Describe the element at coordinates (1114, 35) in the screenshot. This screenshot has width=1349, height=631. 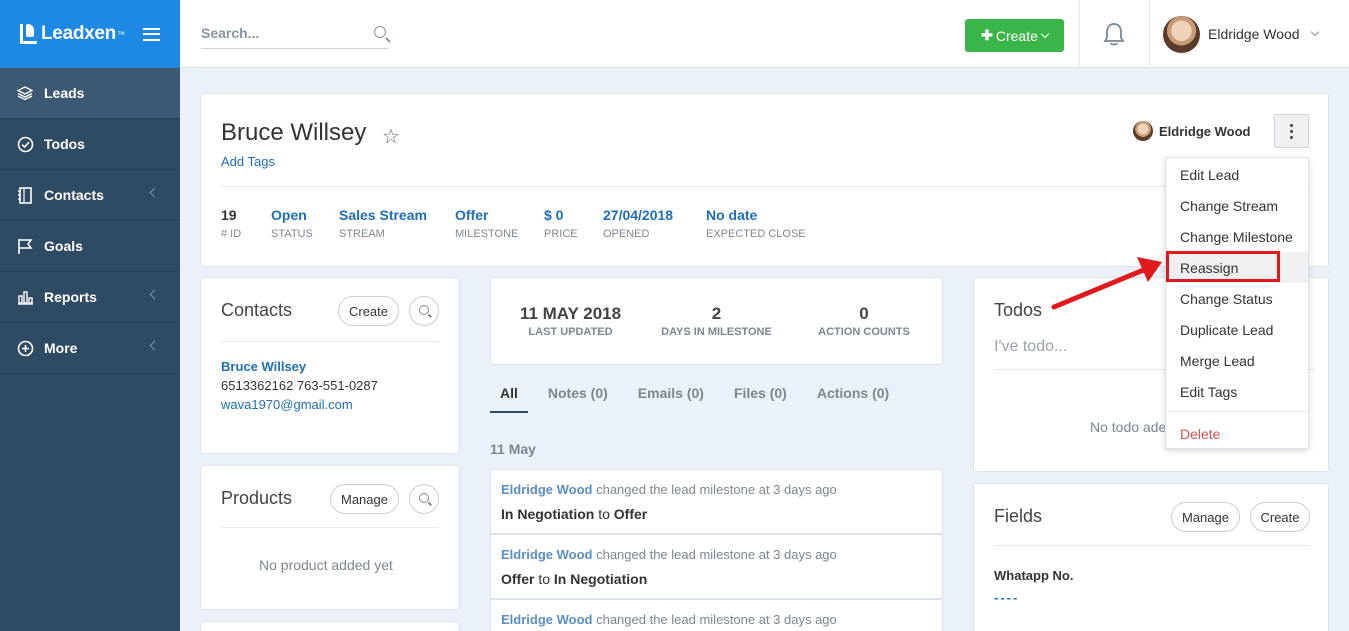
I see `bell-icon` at that location.